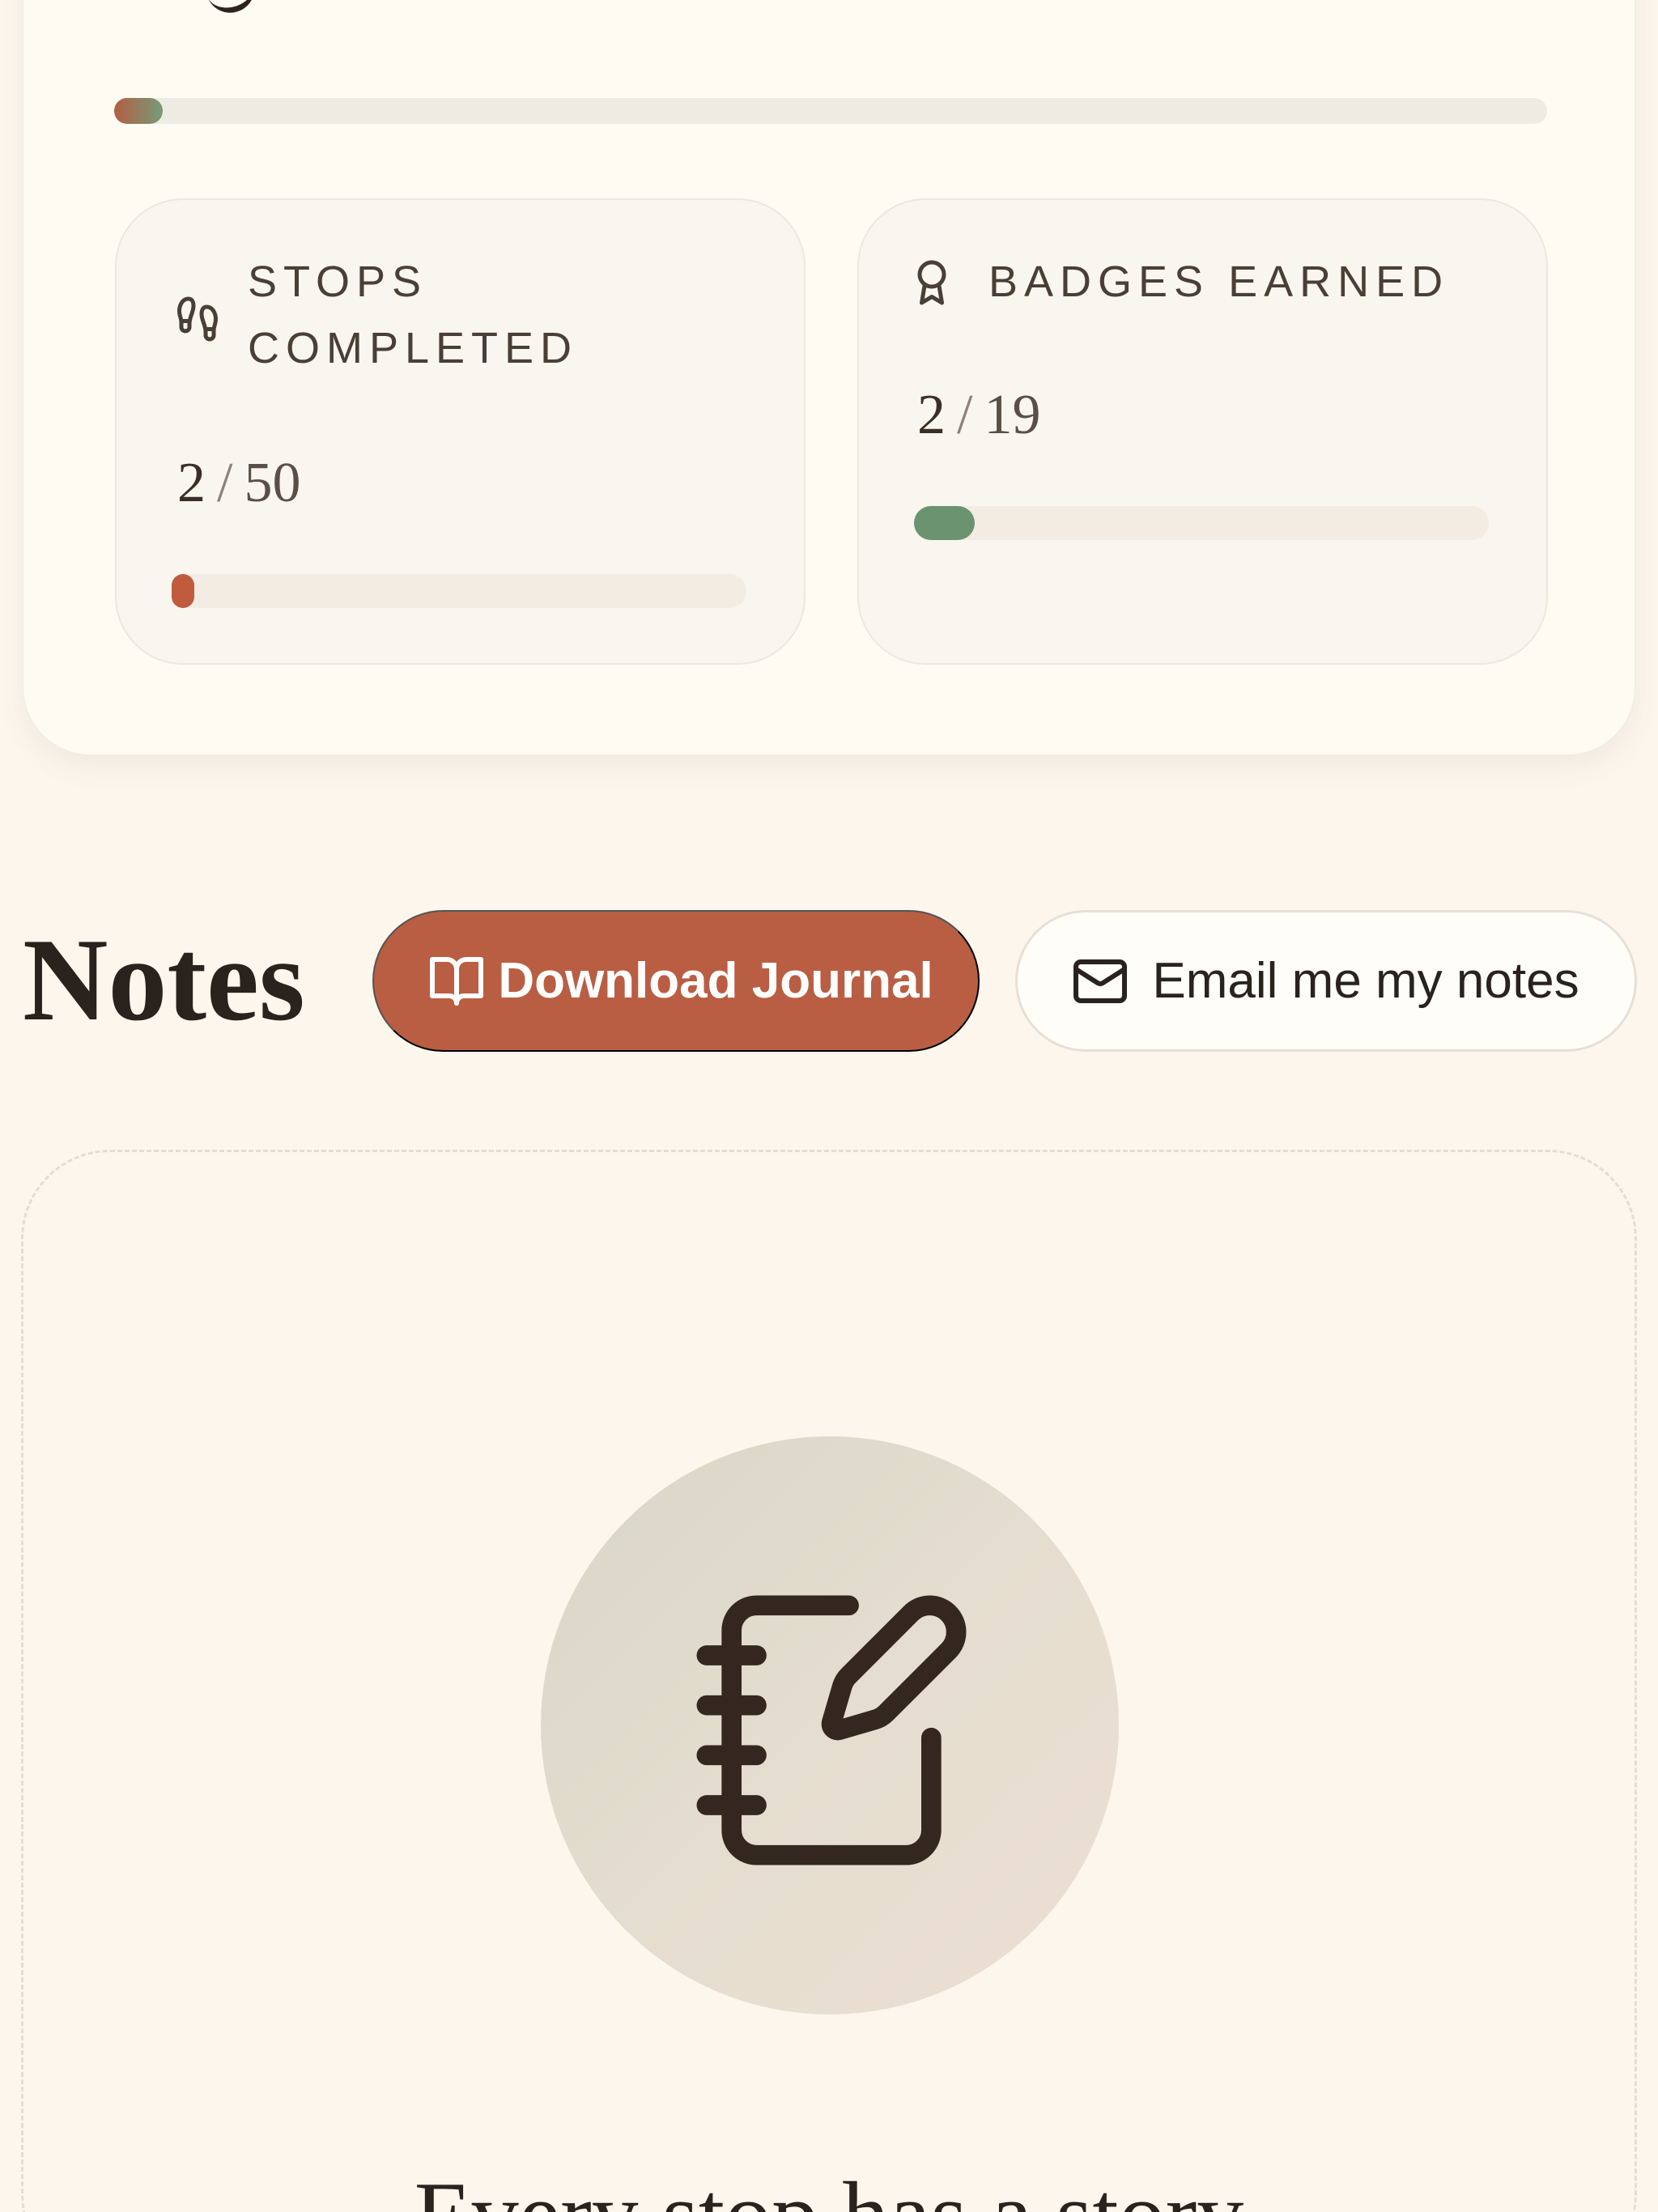  Describe the element at coordinates (1219, 282) in the screenshot. I see `badges-earned-label: BADGES EARNED` at that location.